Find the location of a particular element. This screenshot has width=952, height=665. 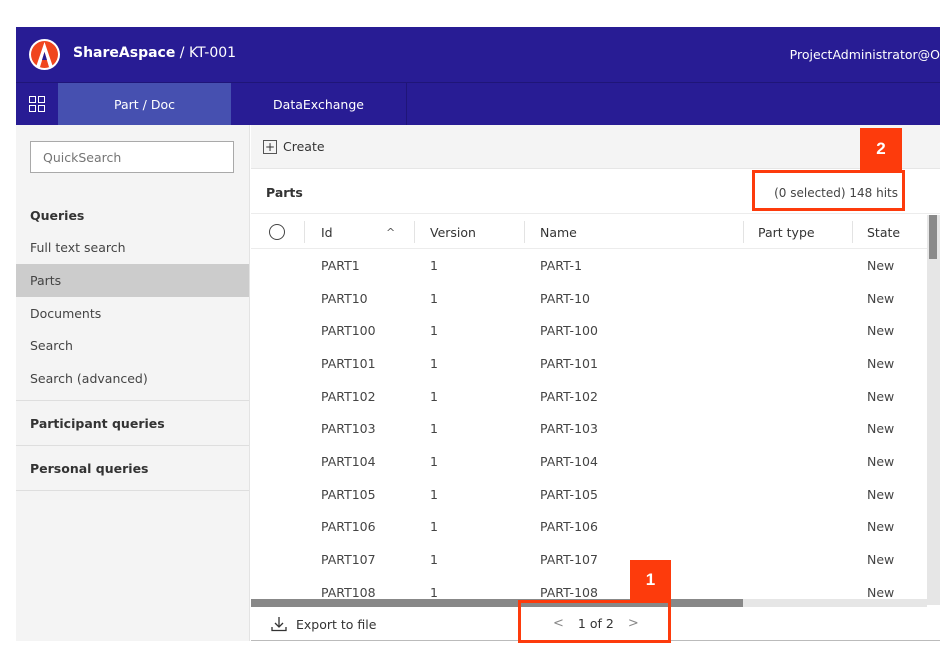

annotation-badge-1: 1 is located at coordinates (650, 580).